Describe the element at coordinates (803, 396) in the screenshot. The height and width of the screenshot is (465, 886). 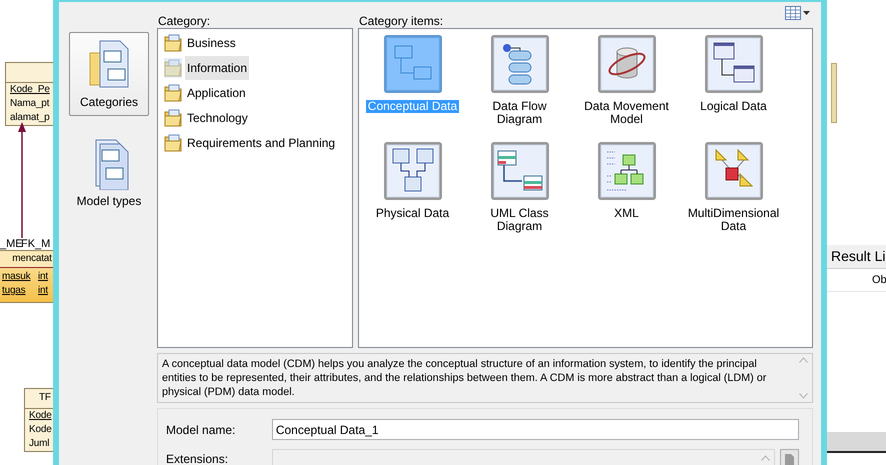
I see `scroll-down-icon` at that location.